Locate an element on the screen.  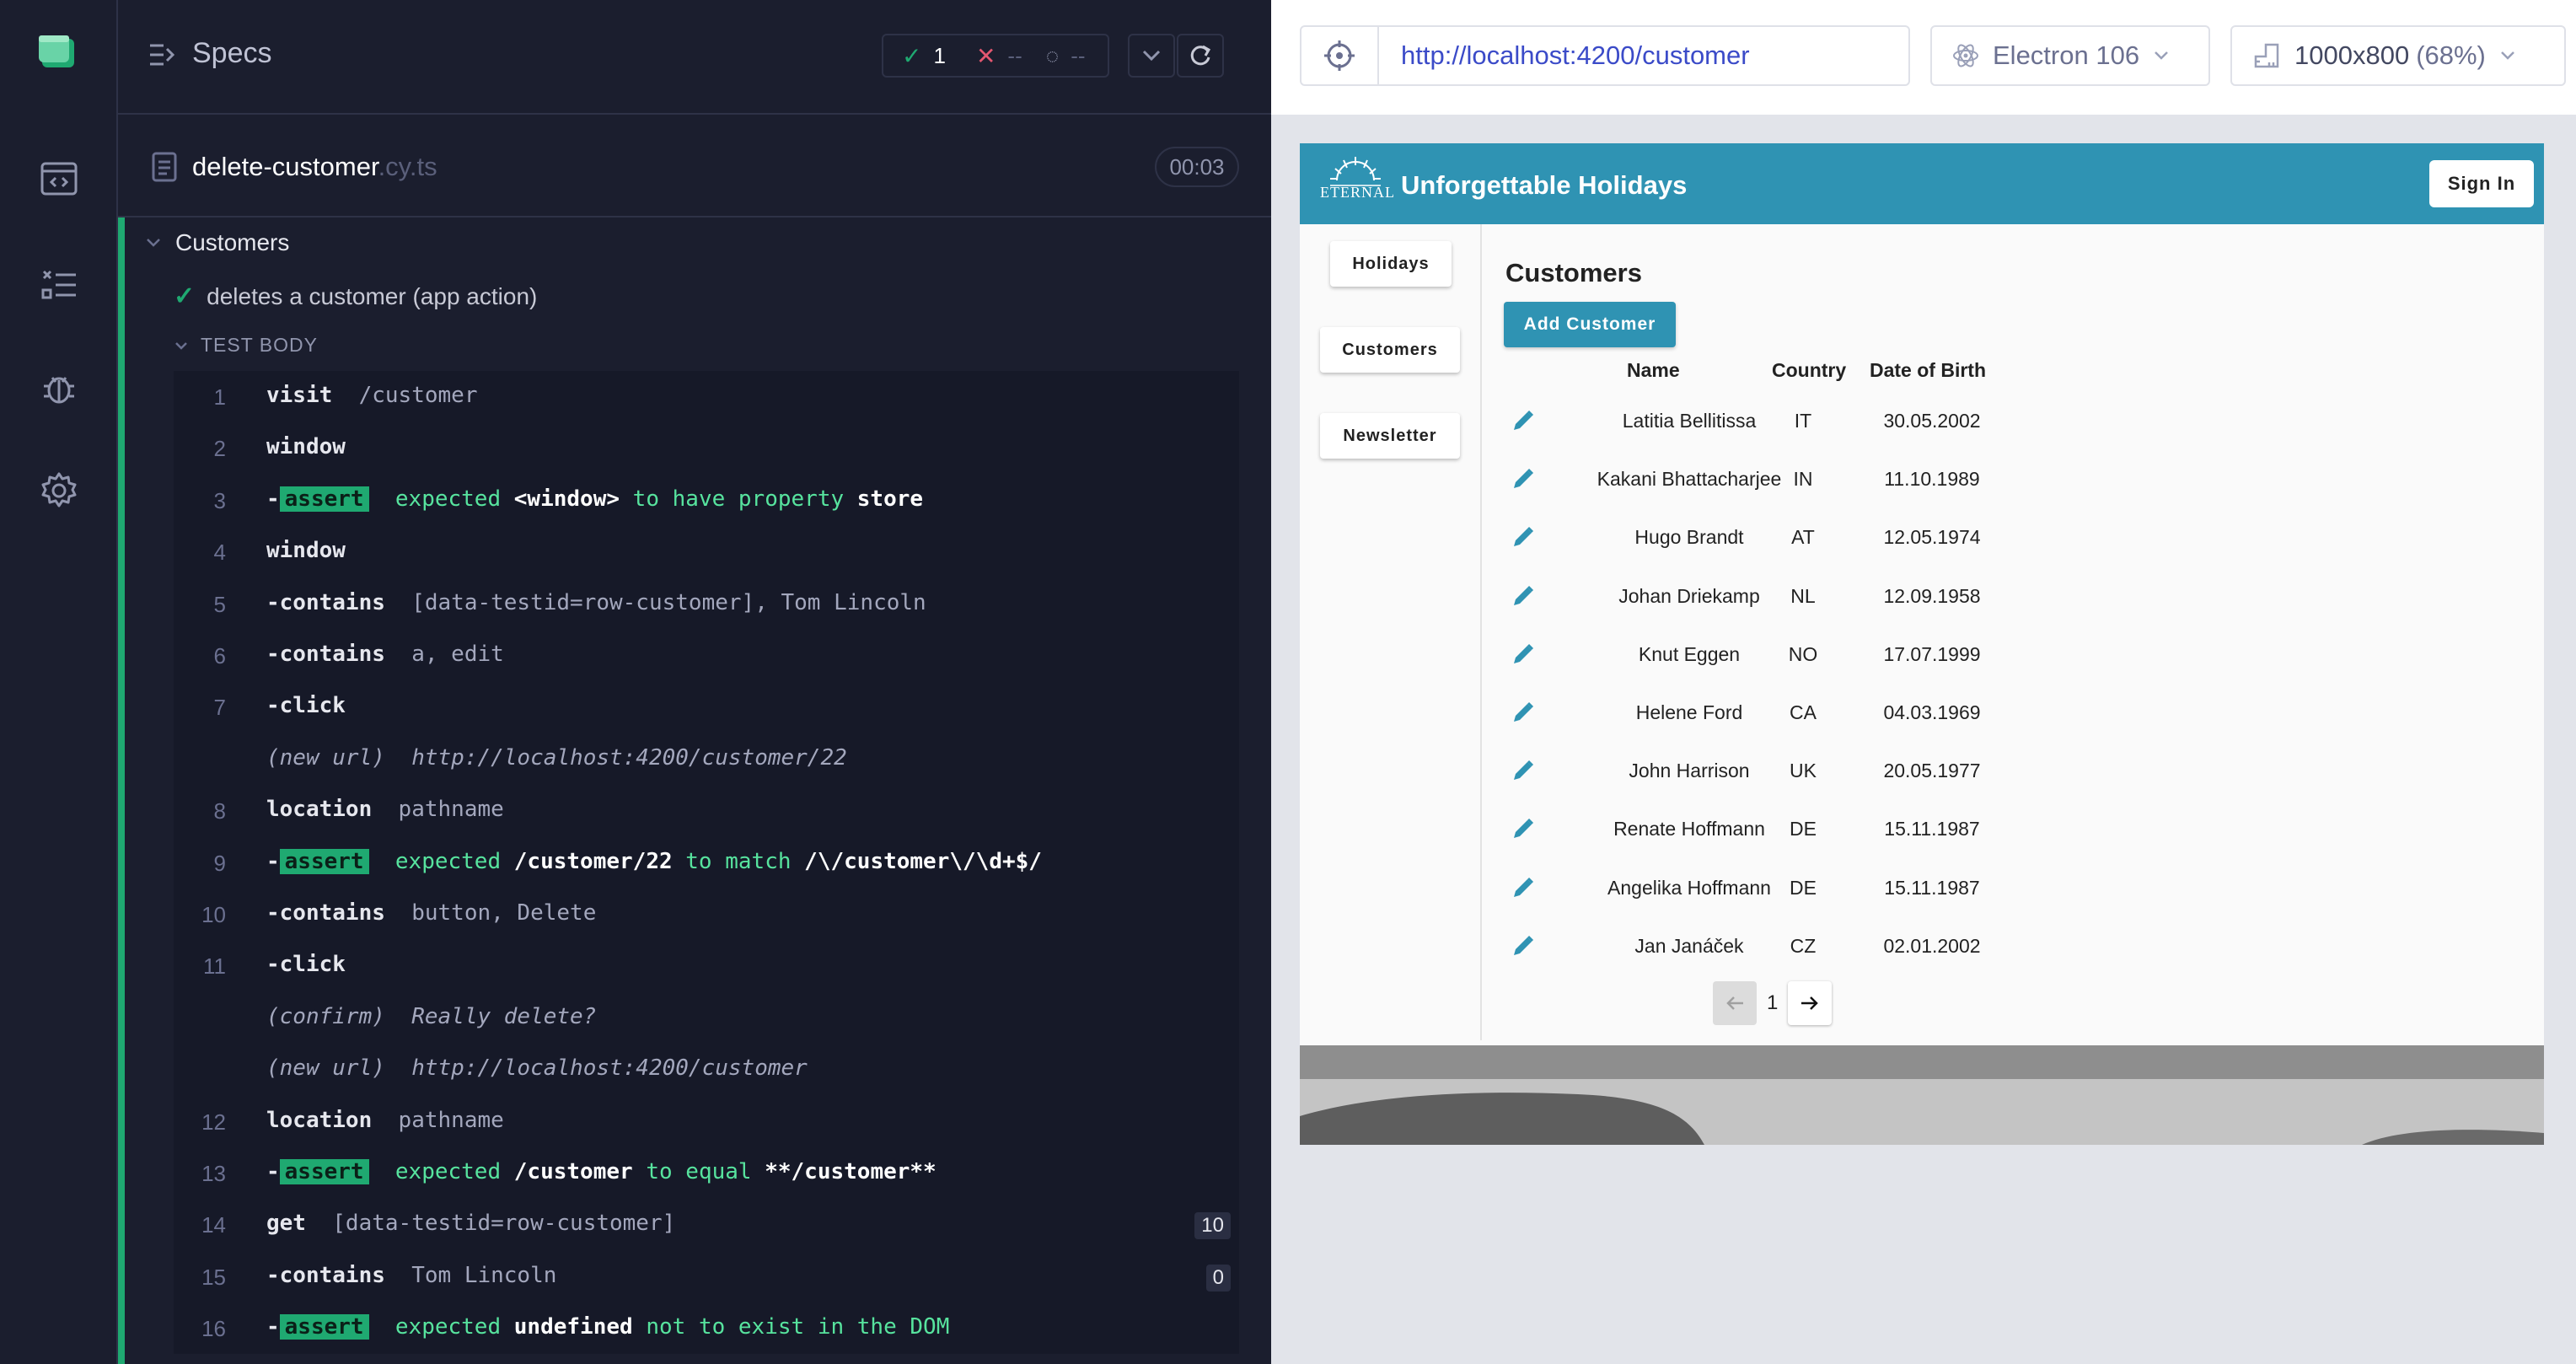
column-header-name: Name is located at coordinates (1653, 370).